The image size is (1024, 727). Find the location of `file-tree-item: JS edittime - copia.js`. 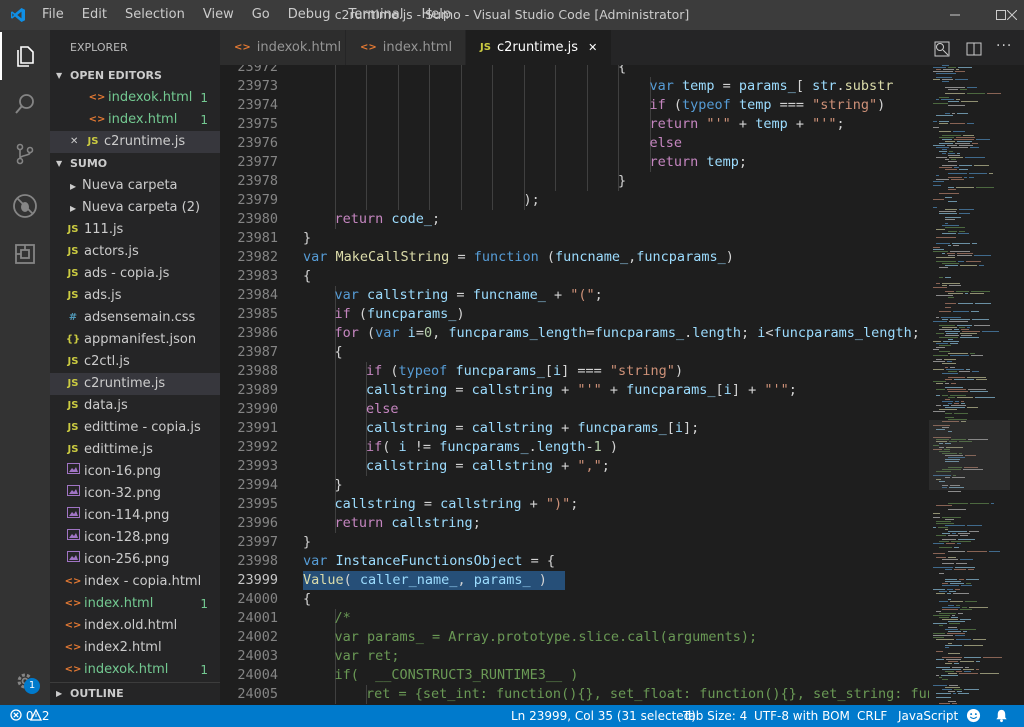

file-tree-item: JS edittime - copia.js is located at coordinates (135, 428).